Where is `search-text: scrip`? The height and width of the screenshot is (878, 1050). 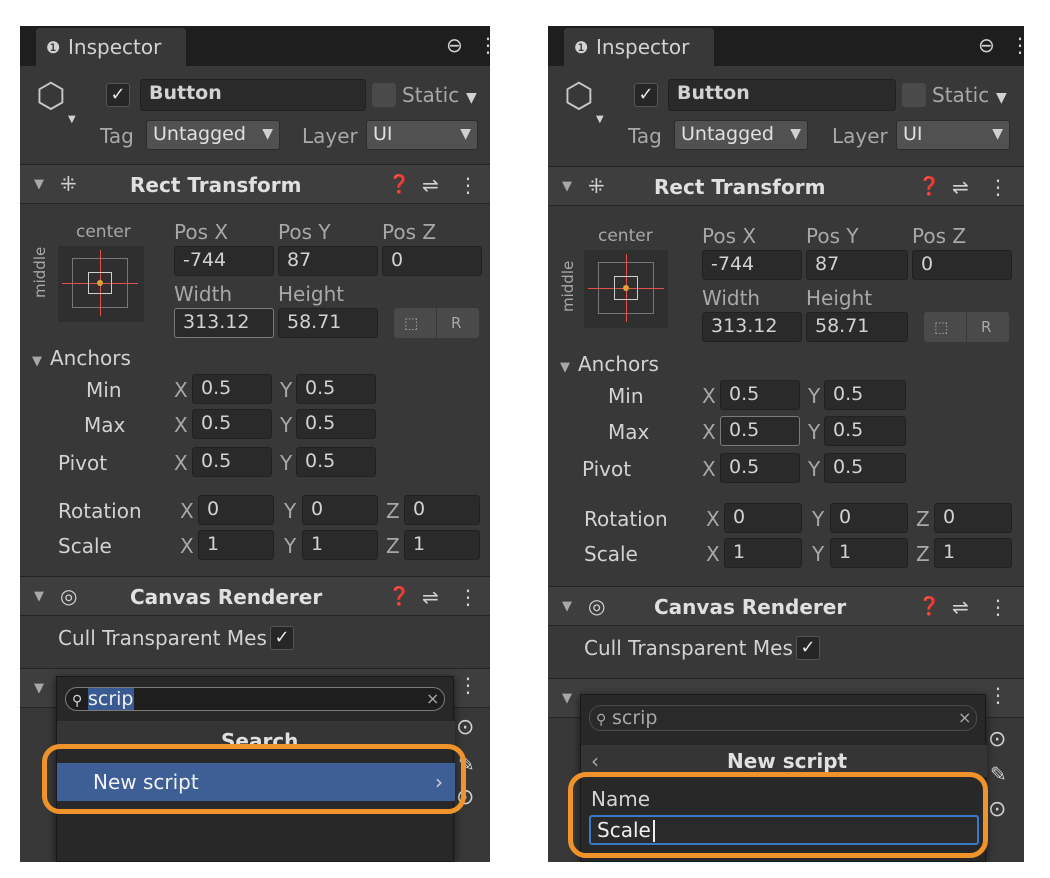
search-text: scrip is located at coordinates (635, 718).